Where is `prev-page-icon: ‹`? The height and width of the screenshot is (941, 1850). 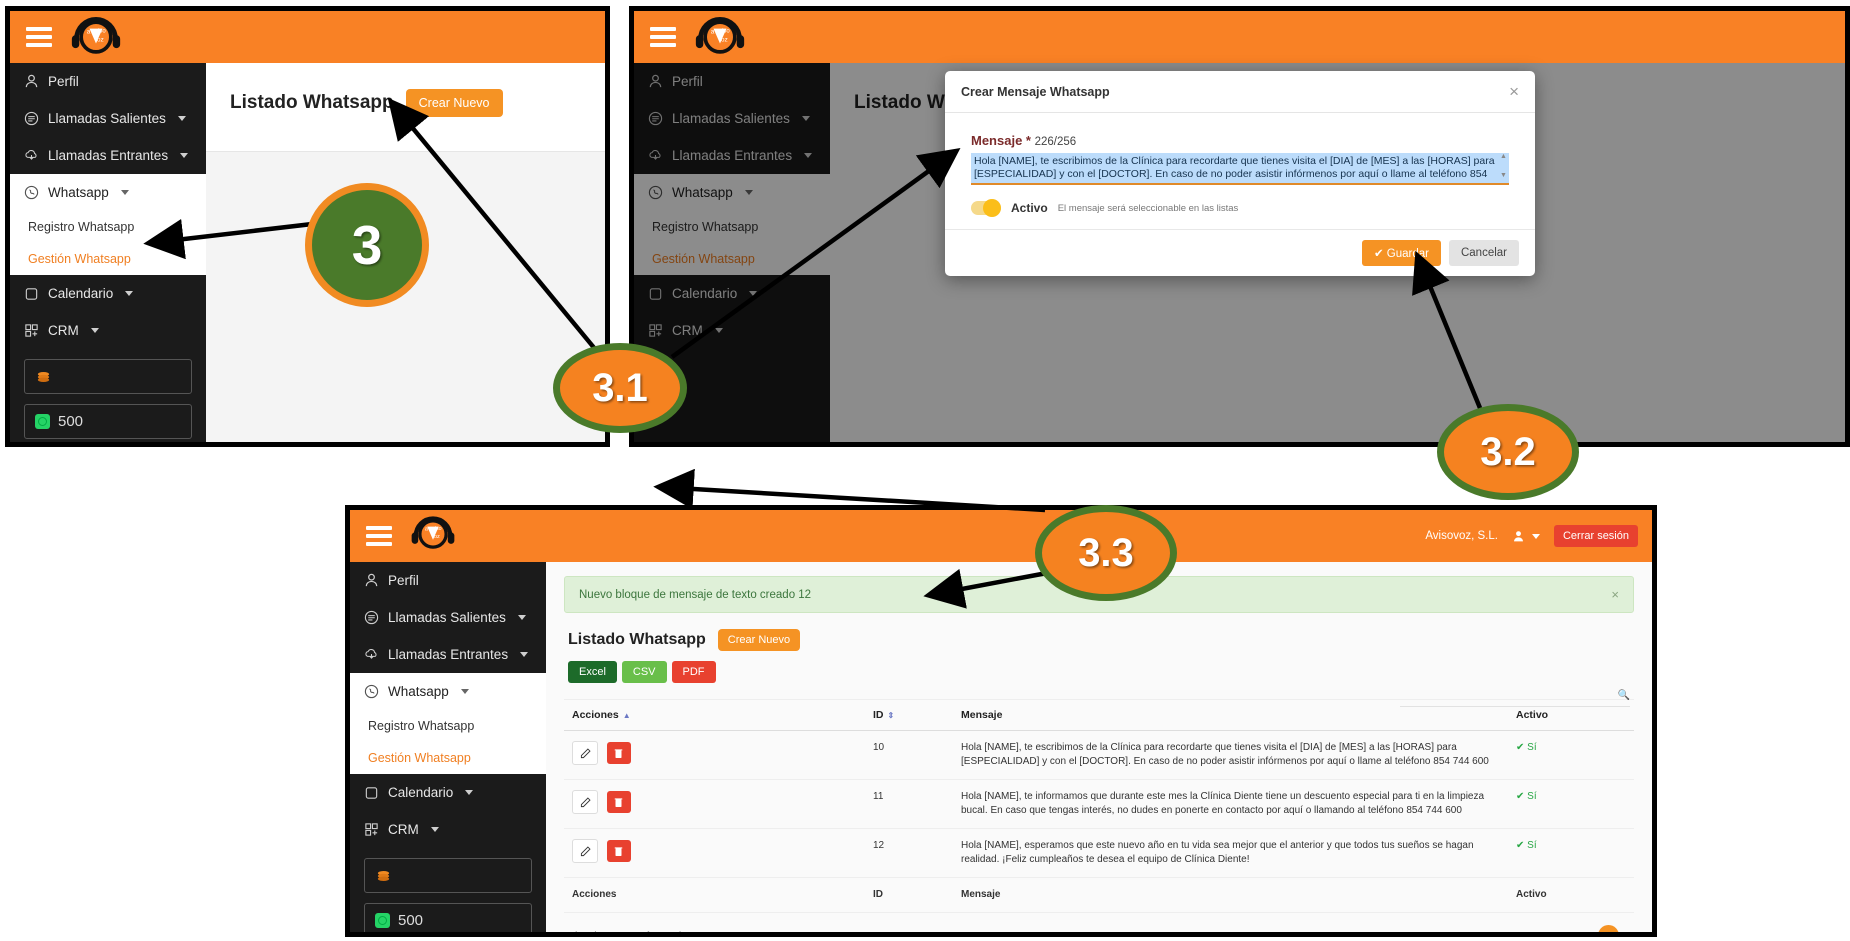 prev-page-icon: ‹ is located at coordinates (1589, 931).